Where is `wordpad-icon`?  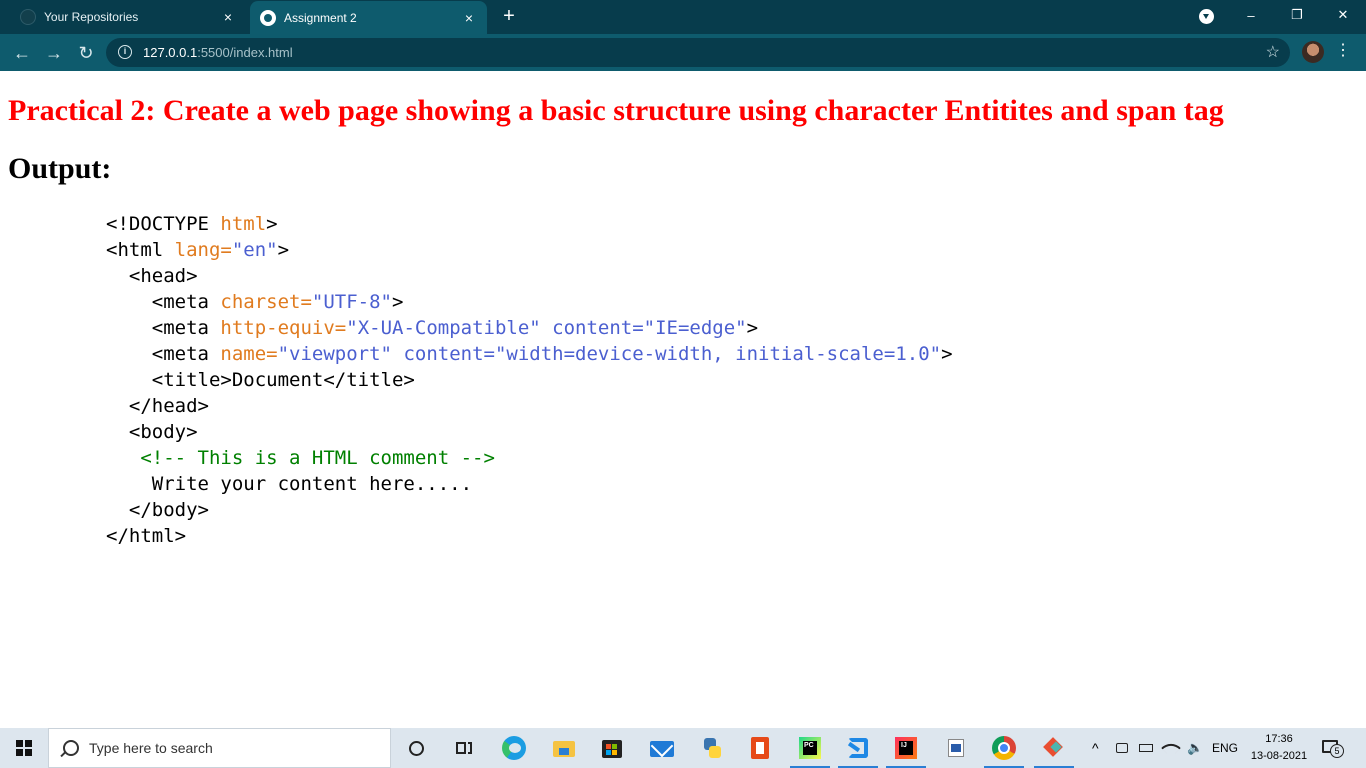 wordpad-icon is located at coordinates (956, 748).